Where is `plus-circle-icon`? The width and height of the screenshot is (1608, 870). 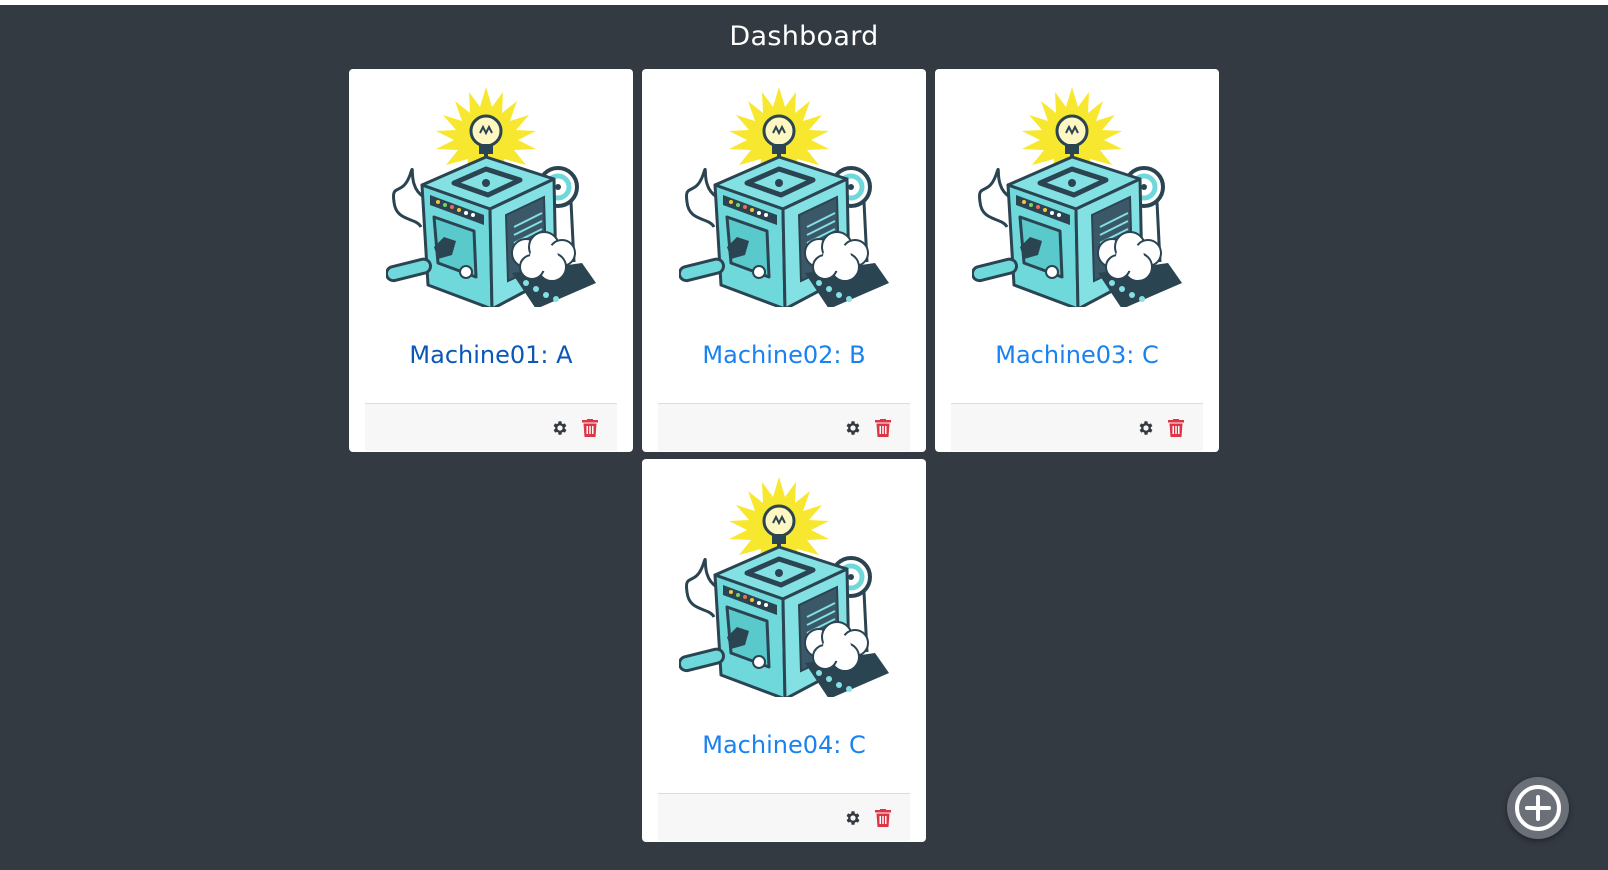
plus-circle-icon is located at coordinates (1538, 808).